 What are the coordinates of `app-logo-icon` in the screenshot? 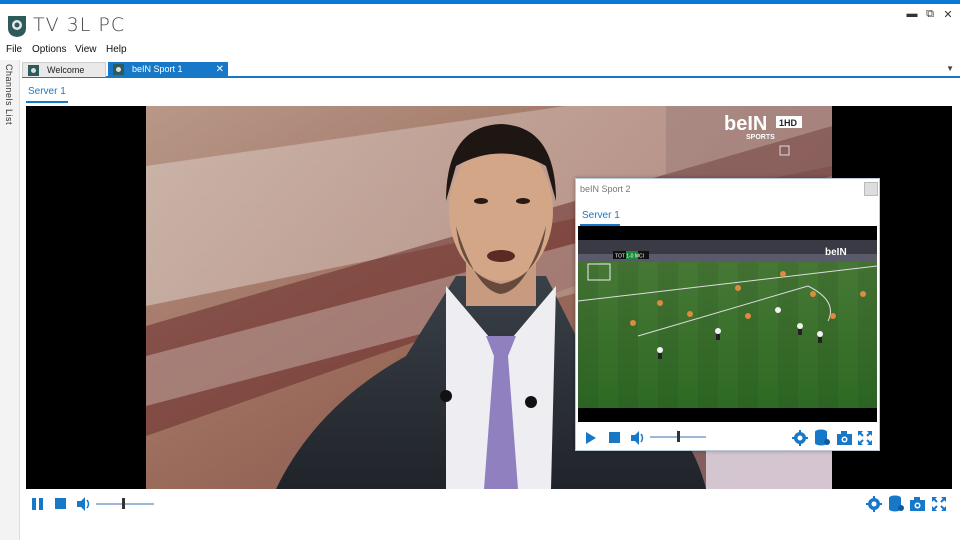 It's located at (17, 26).